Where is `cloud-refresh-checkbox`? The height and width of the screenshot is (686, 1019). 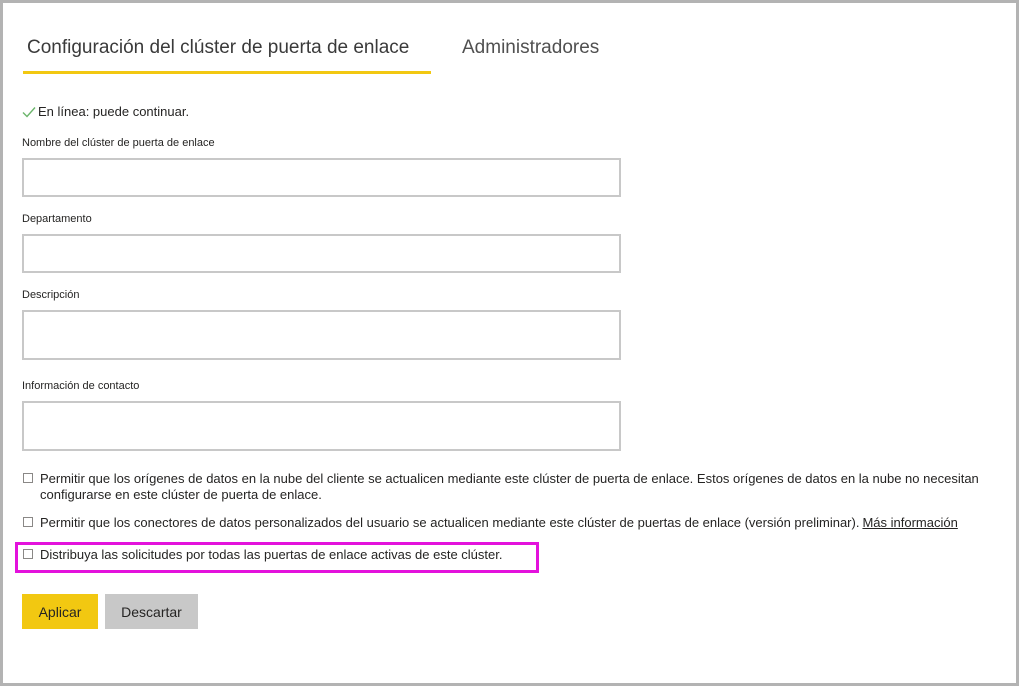 cloud-refresh-checkbox is located at coordinates (28, 478).